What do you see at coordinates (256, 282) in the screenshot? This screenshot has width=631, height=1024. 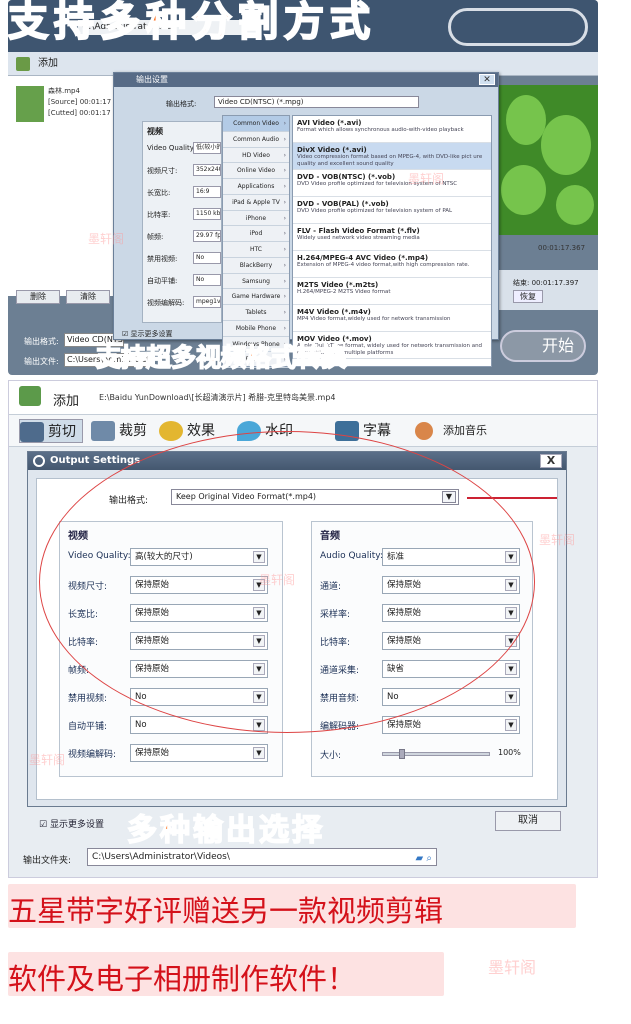 I see `format-category-item: Samsung` at bounding box center [256, 282].